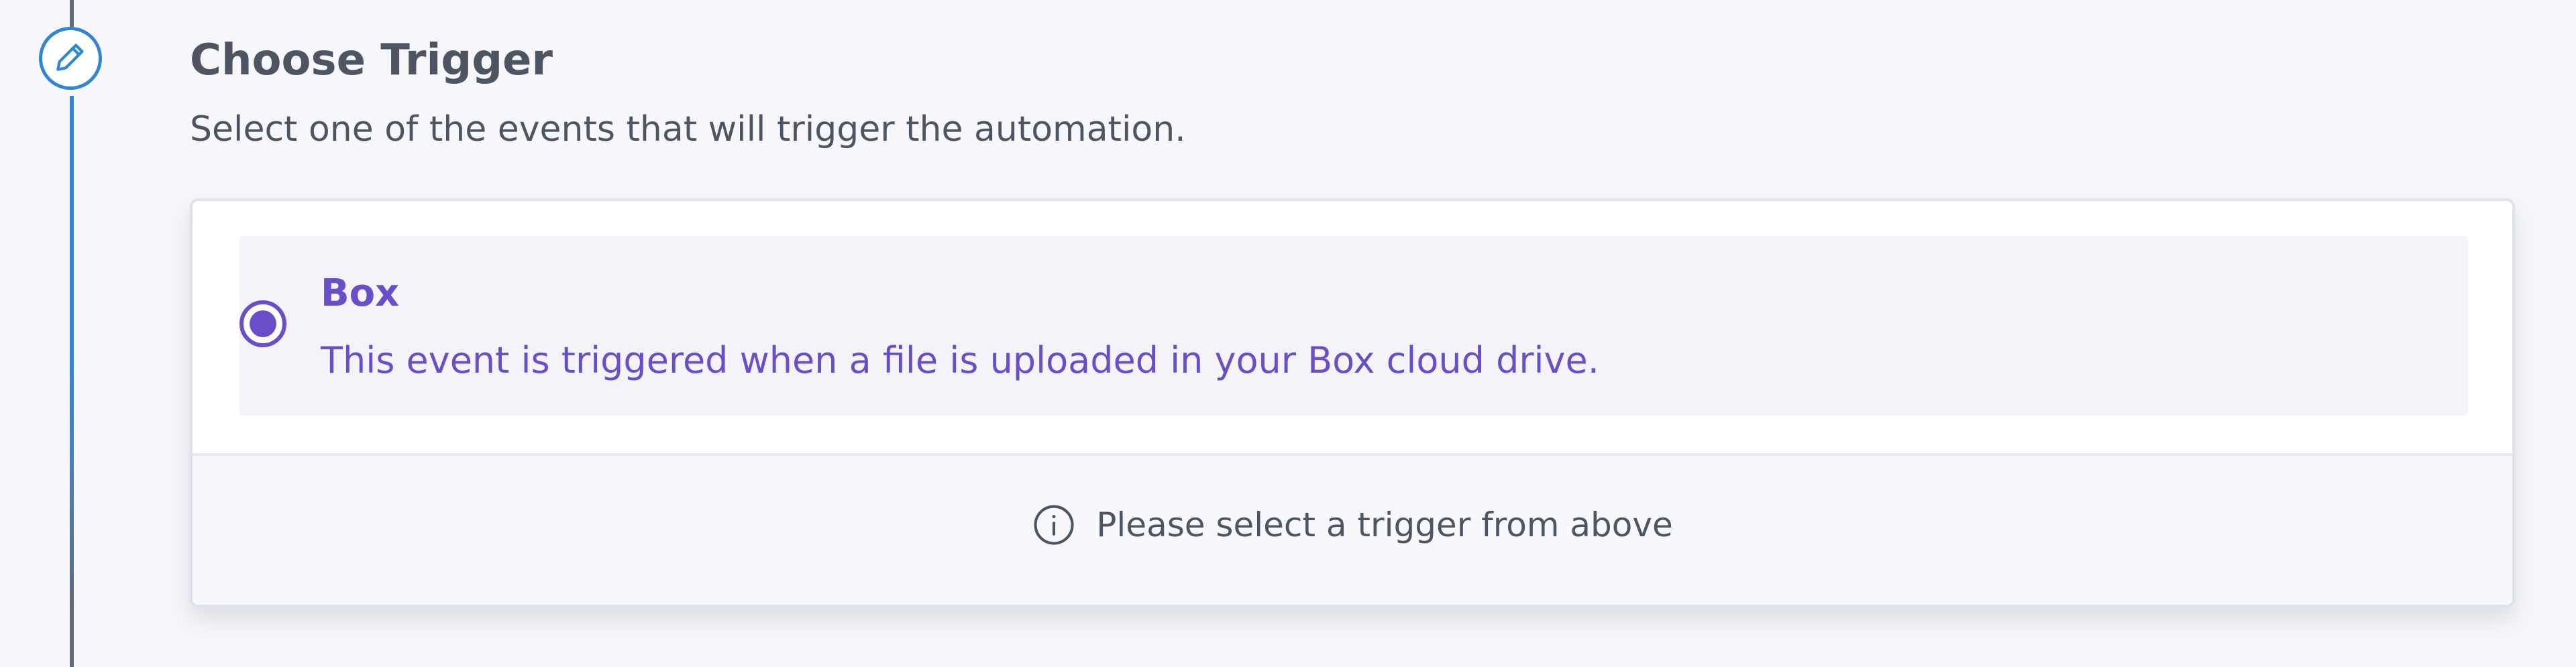 The image size is (2576, 667). I want to click on step-indicator, so click(70, 58).